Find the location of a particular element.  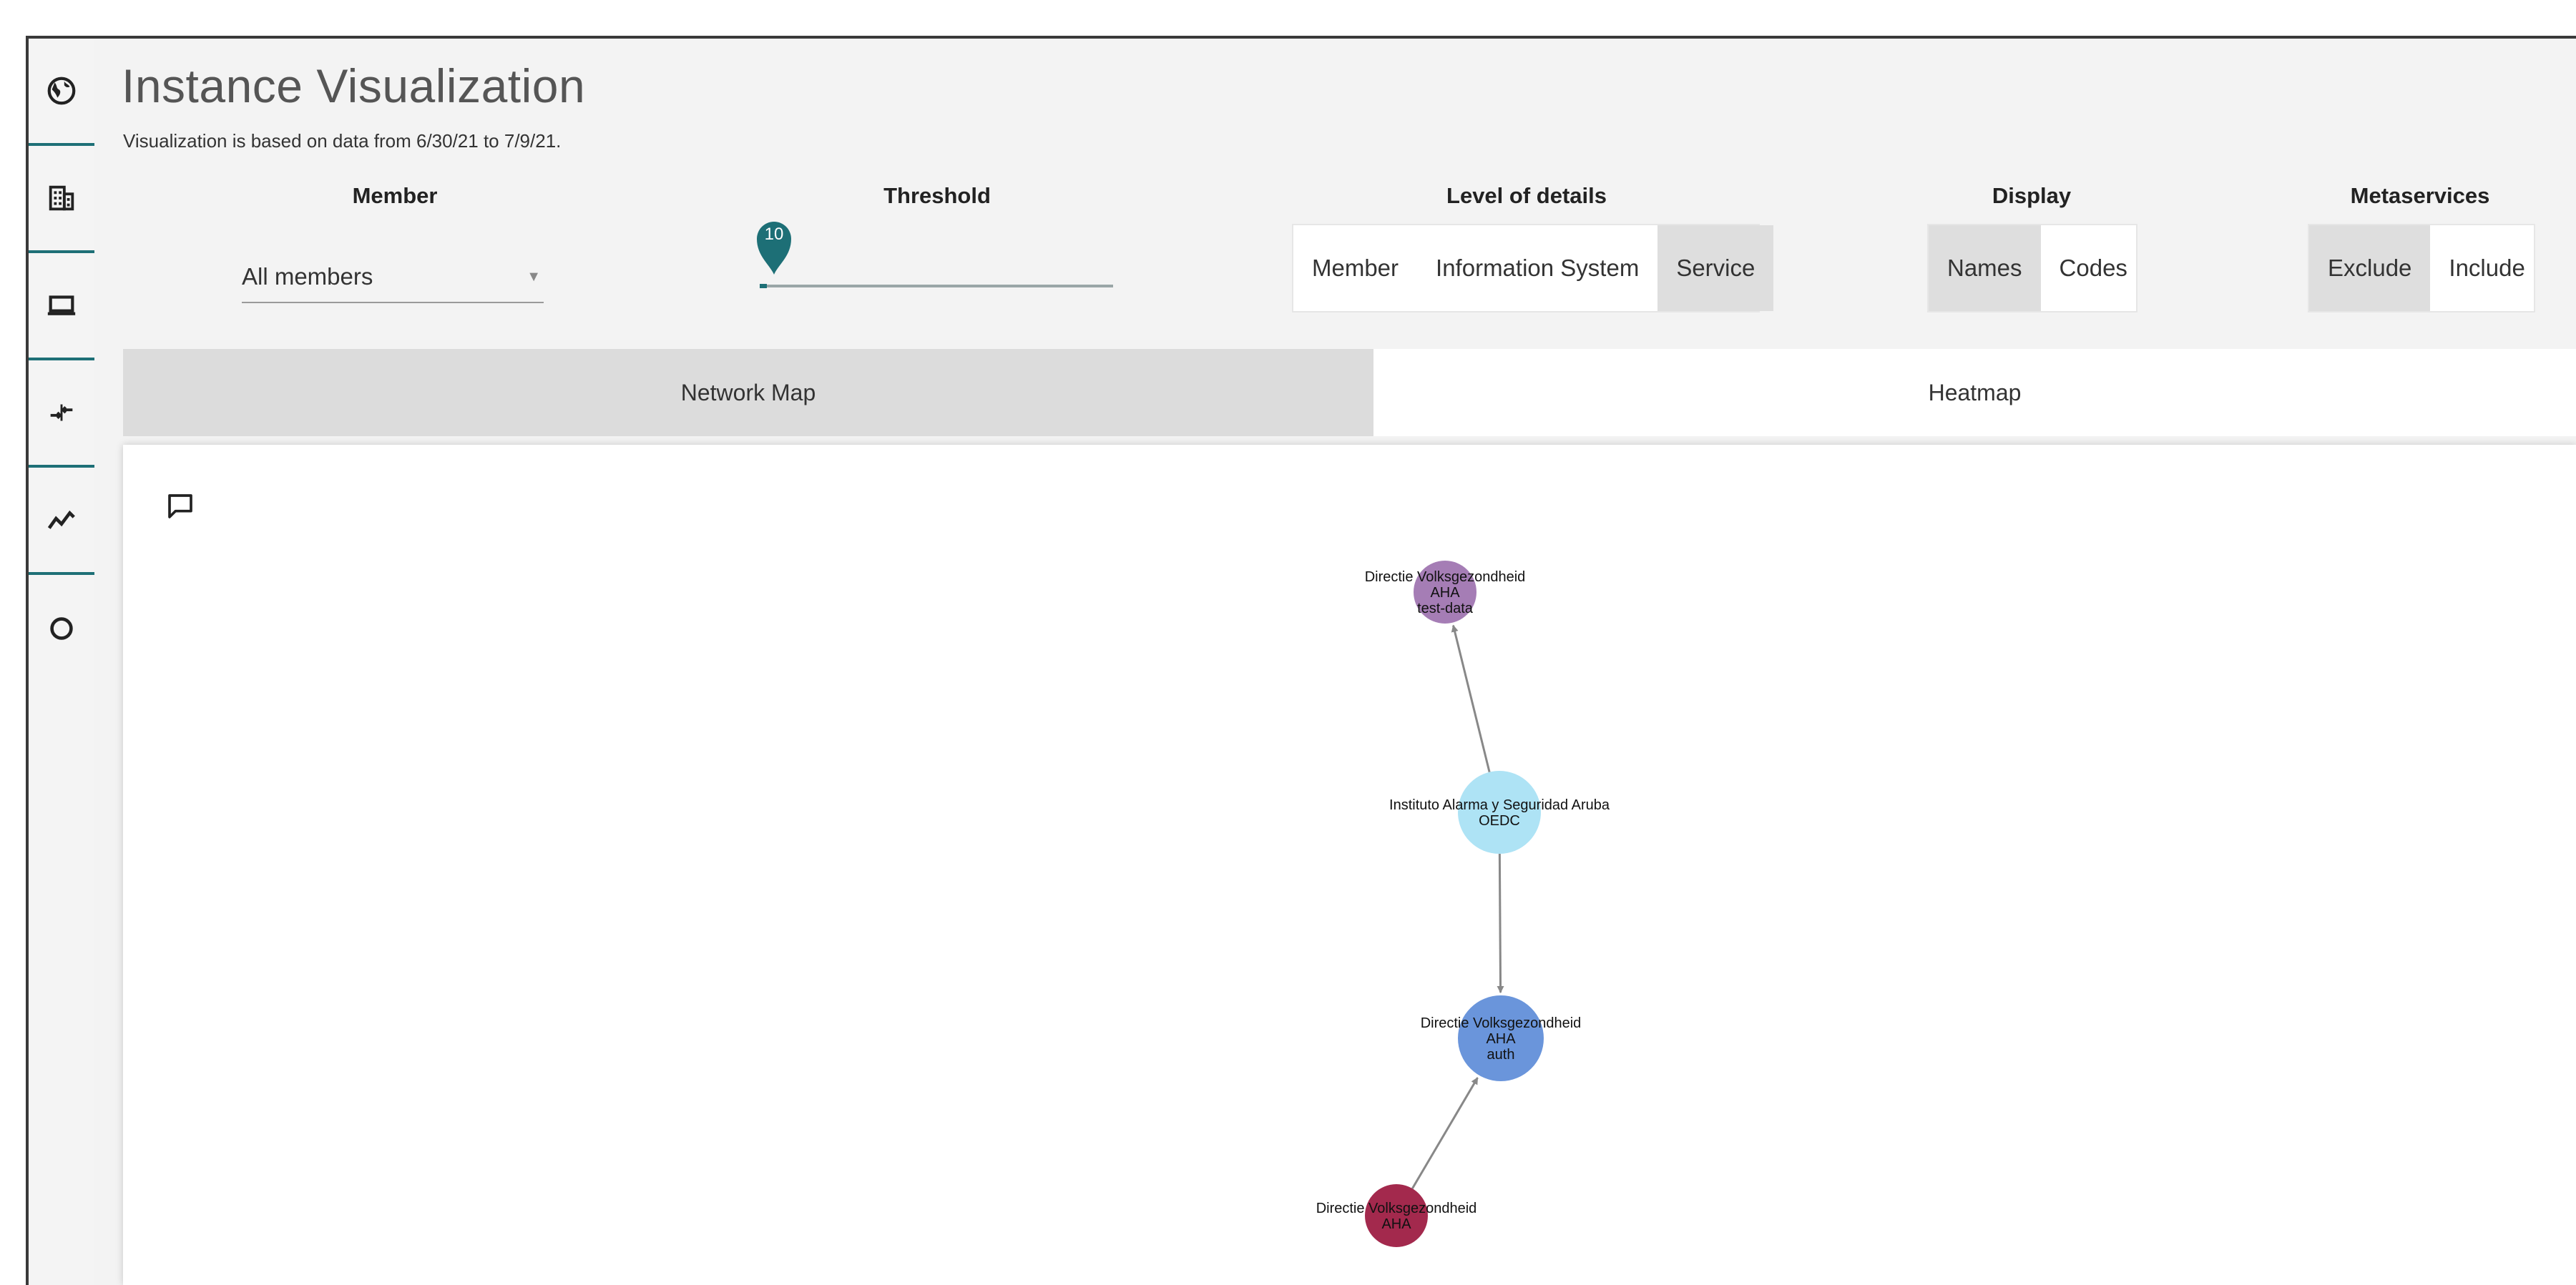

graph-node-label: auth is located at coordinates (1501, 1055).